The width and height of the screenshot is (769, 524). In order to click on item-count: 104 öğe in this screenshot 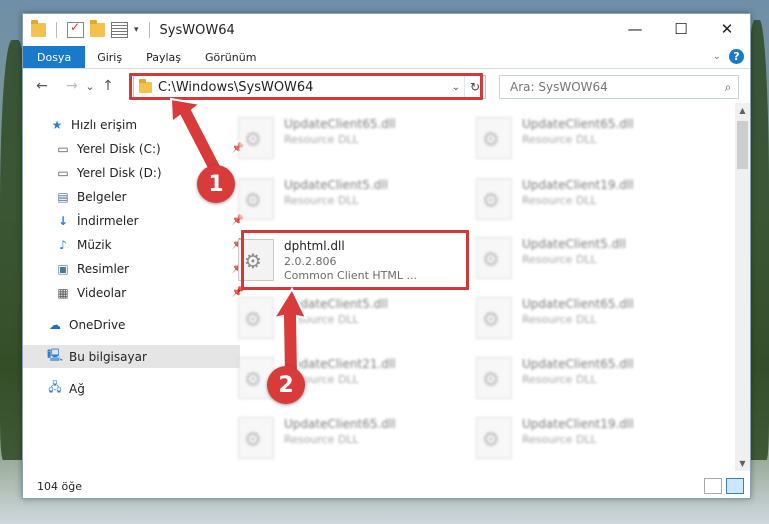, I will do `click(59, 486)`.